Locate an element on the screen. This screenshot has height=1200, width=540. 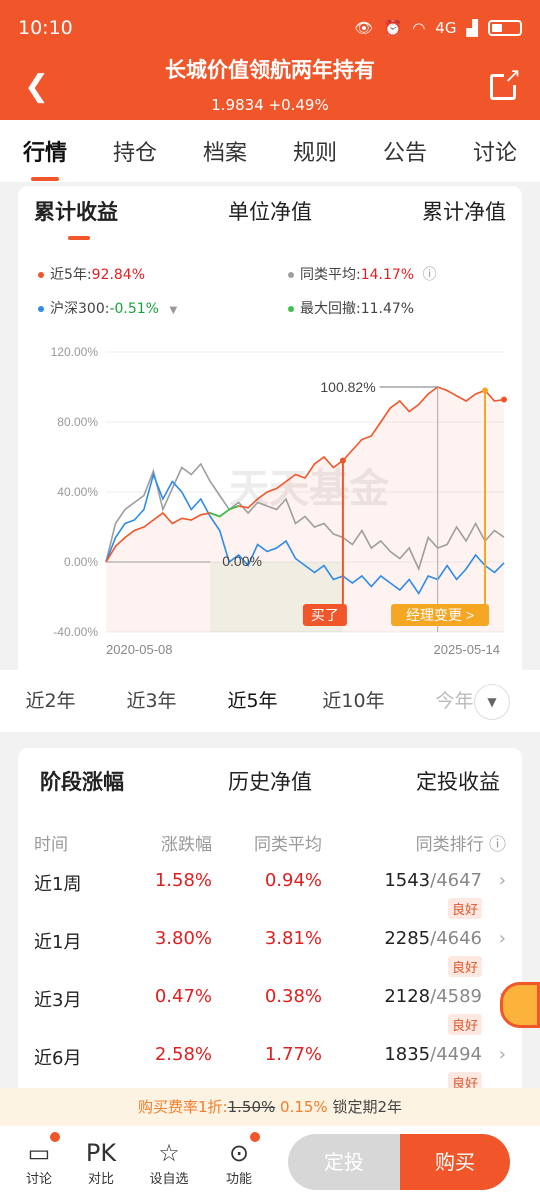
y-tick-label: -40.00% is located at coordinates (75, 632).